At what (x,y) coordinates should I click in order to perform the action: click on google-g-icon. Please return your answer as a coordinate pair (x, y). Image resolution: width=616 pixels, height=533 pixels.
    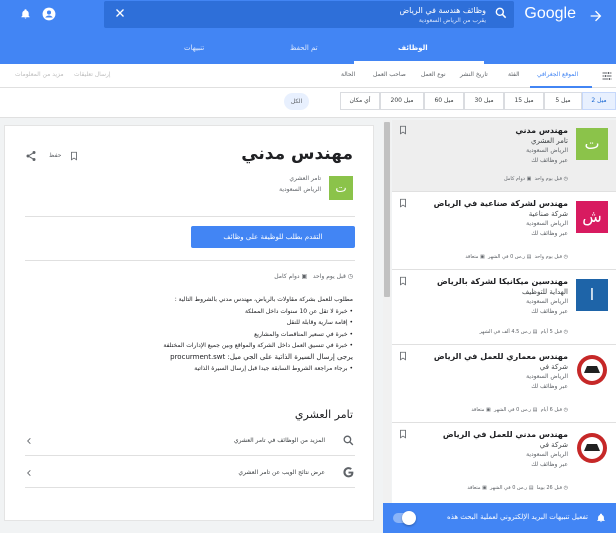
    Looking at the image, I should click on (348, 472).